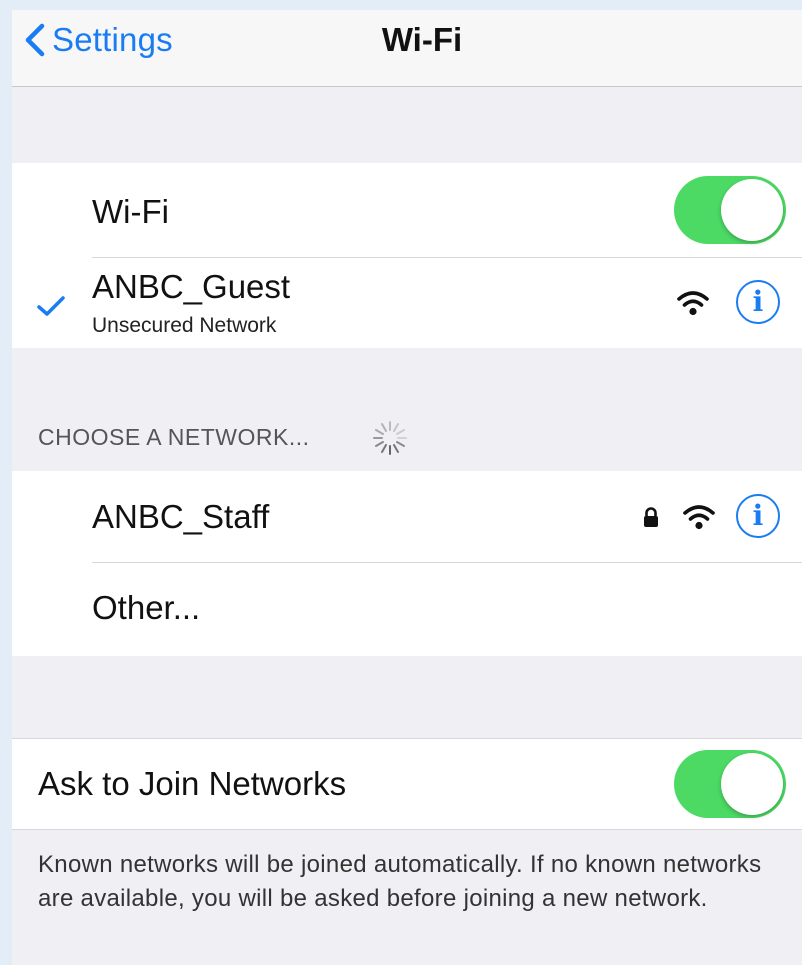 This screenshot has width=802, height=965. I want to click on page-title: Wi-Fi, so click(422, 39).